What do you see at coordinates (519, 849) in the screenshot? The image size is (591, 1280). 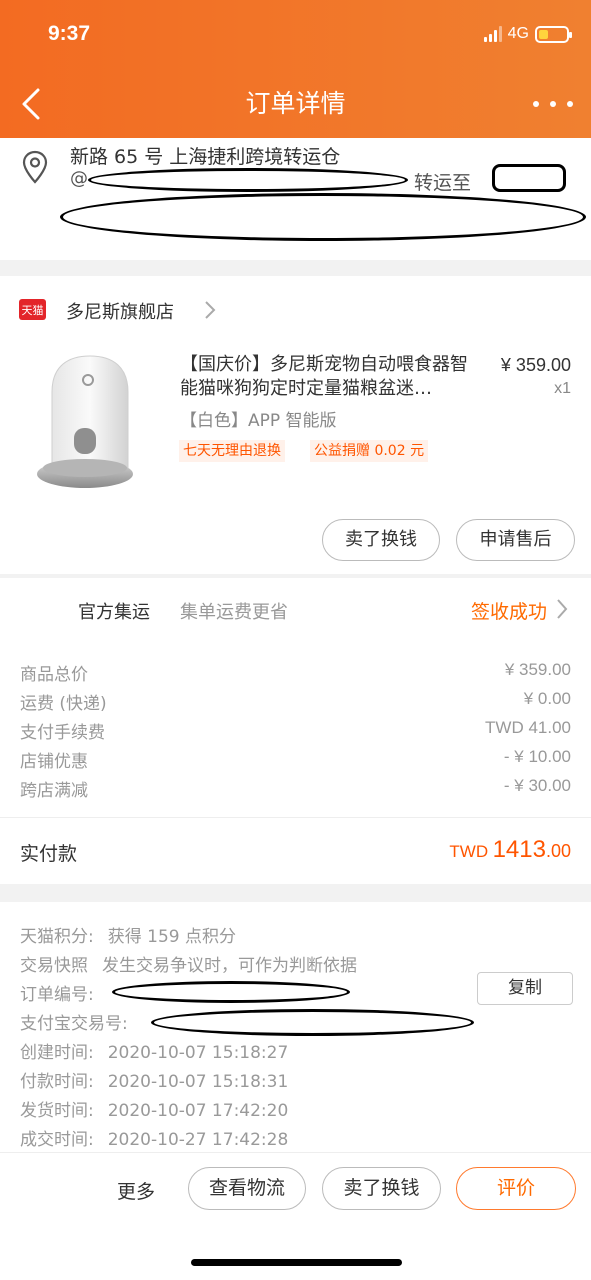 I see `paid-integer: 1413` at bounding box center [519, 849].